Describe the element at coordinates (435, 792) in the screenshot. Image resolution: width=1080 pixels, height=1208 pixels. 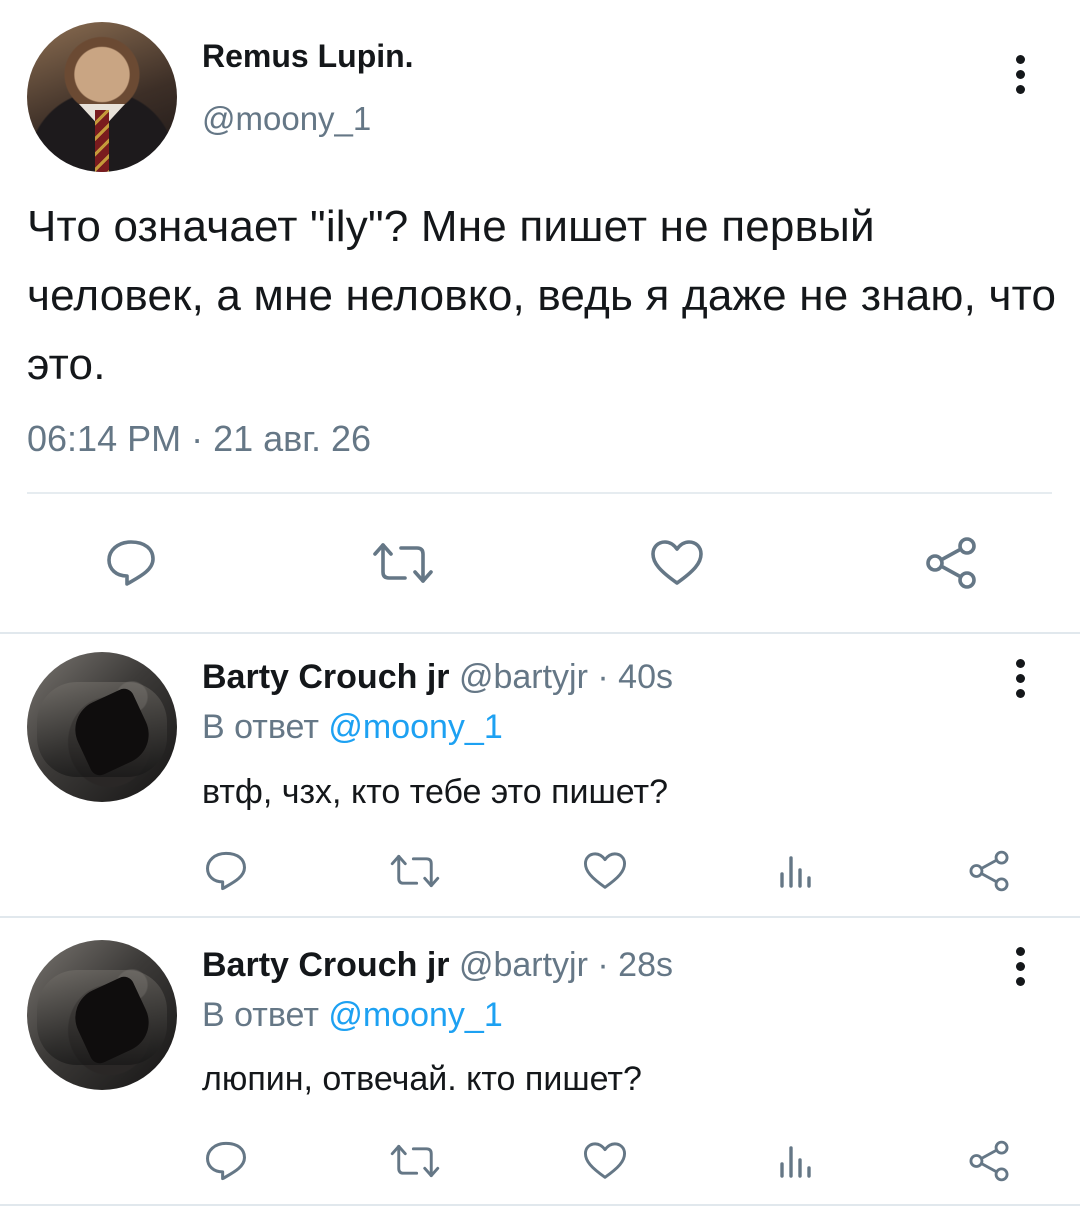
I see `reply-text: втф, чзх, кто тебе это пишет?` at that location.